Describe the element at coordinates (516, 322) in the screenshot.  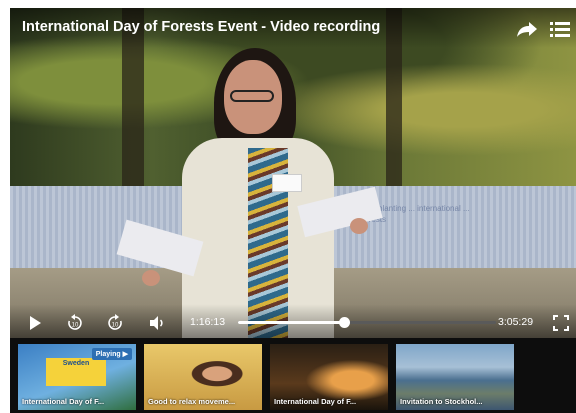
I see `duration: 3:05:29` at that location.